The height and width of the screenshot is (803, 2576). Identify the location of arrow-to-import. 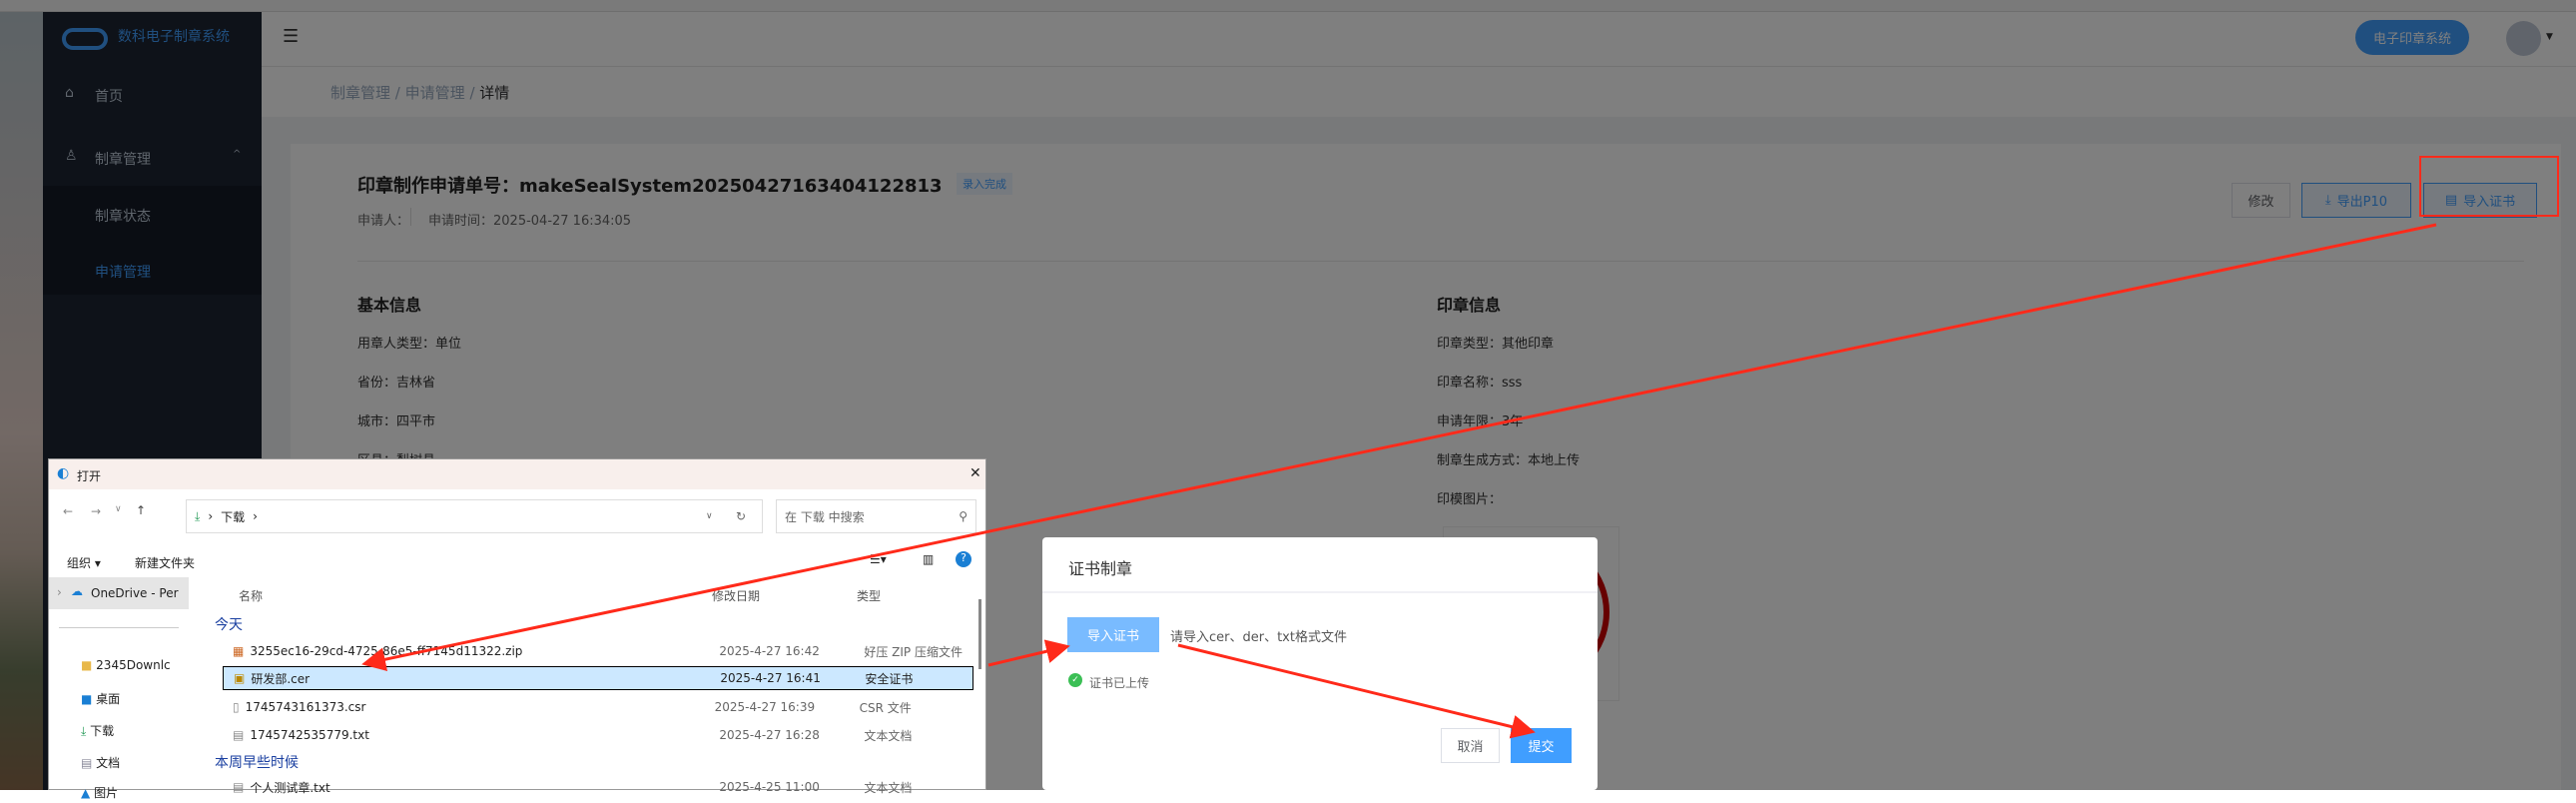
(1028, 653).